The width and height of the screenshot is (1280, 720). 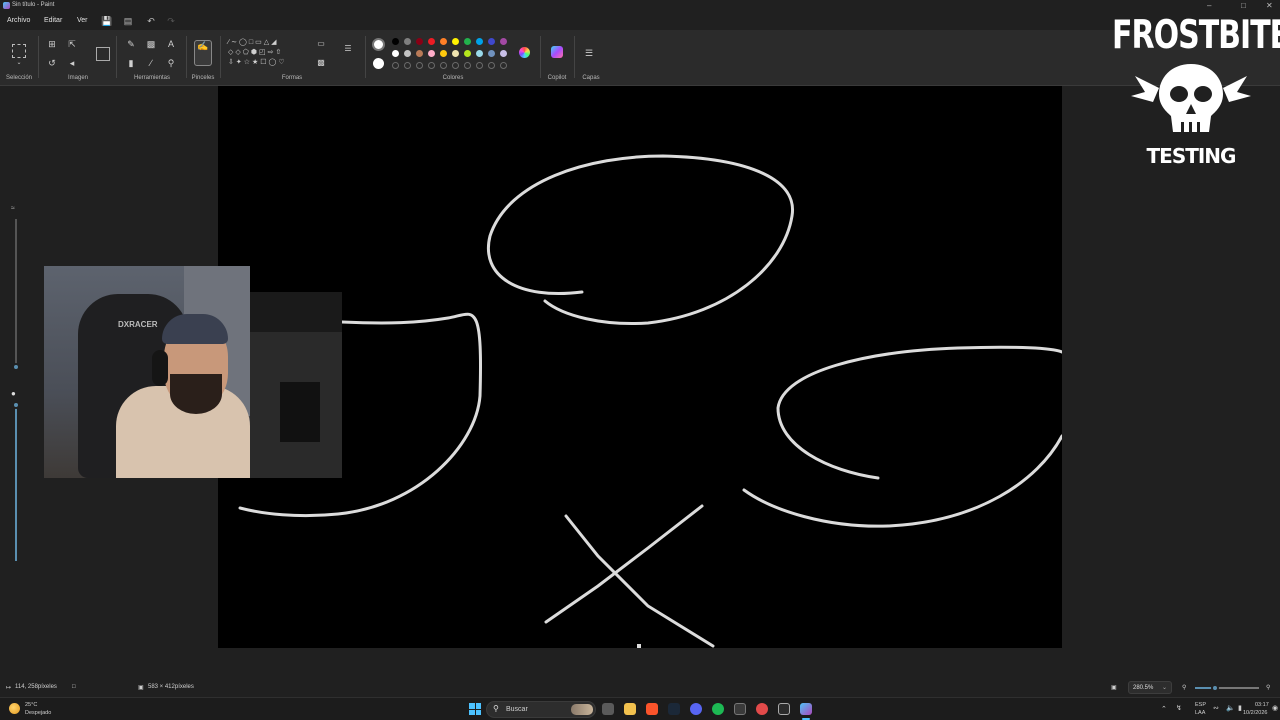 I want to click on volume-icon: 🔈, so click(x=1230, y=708).